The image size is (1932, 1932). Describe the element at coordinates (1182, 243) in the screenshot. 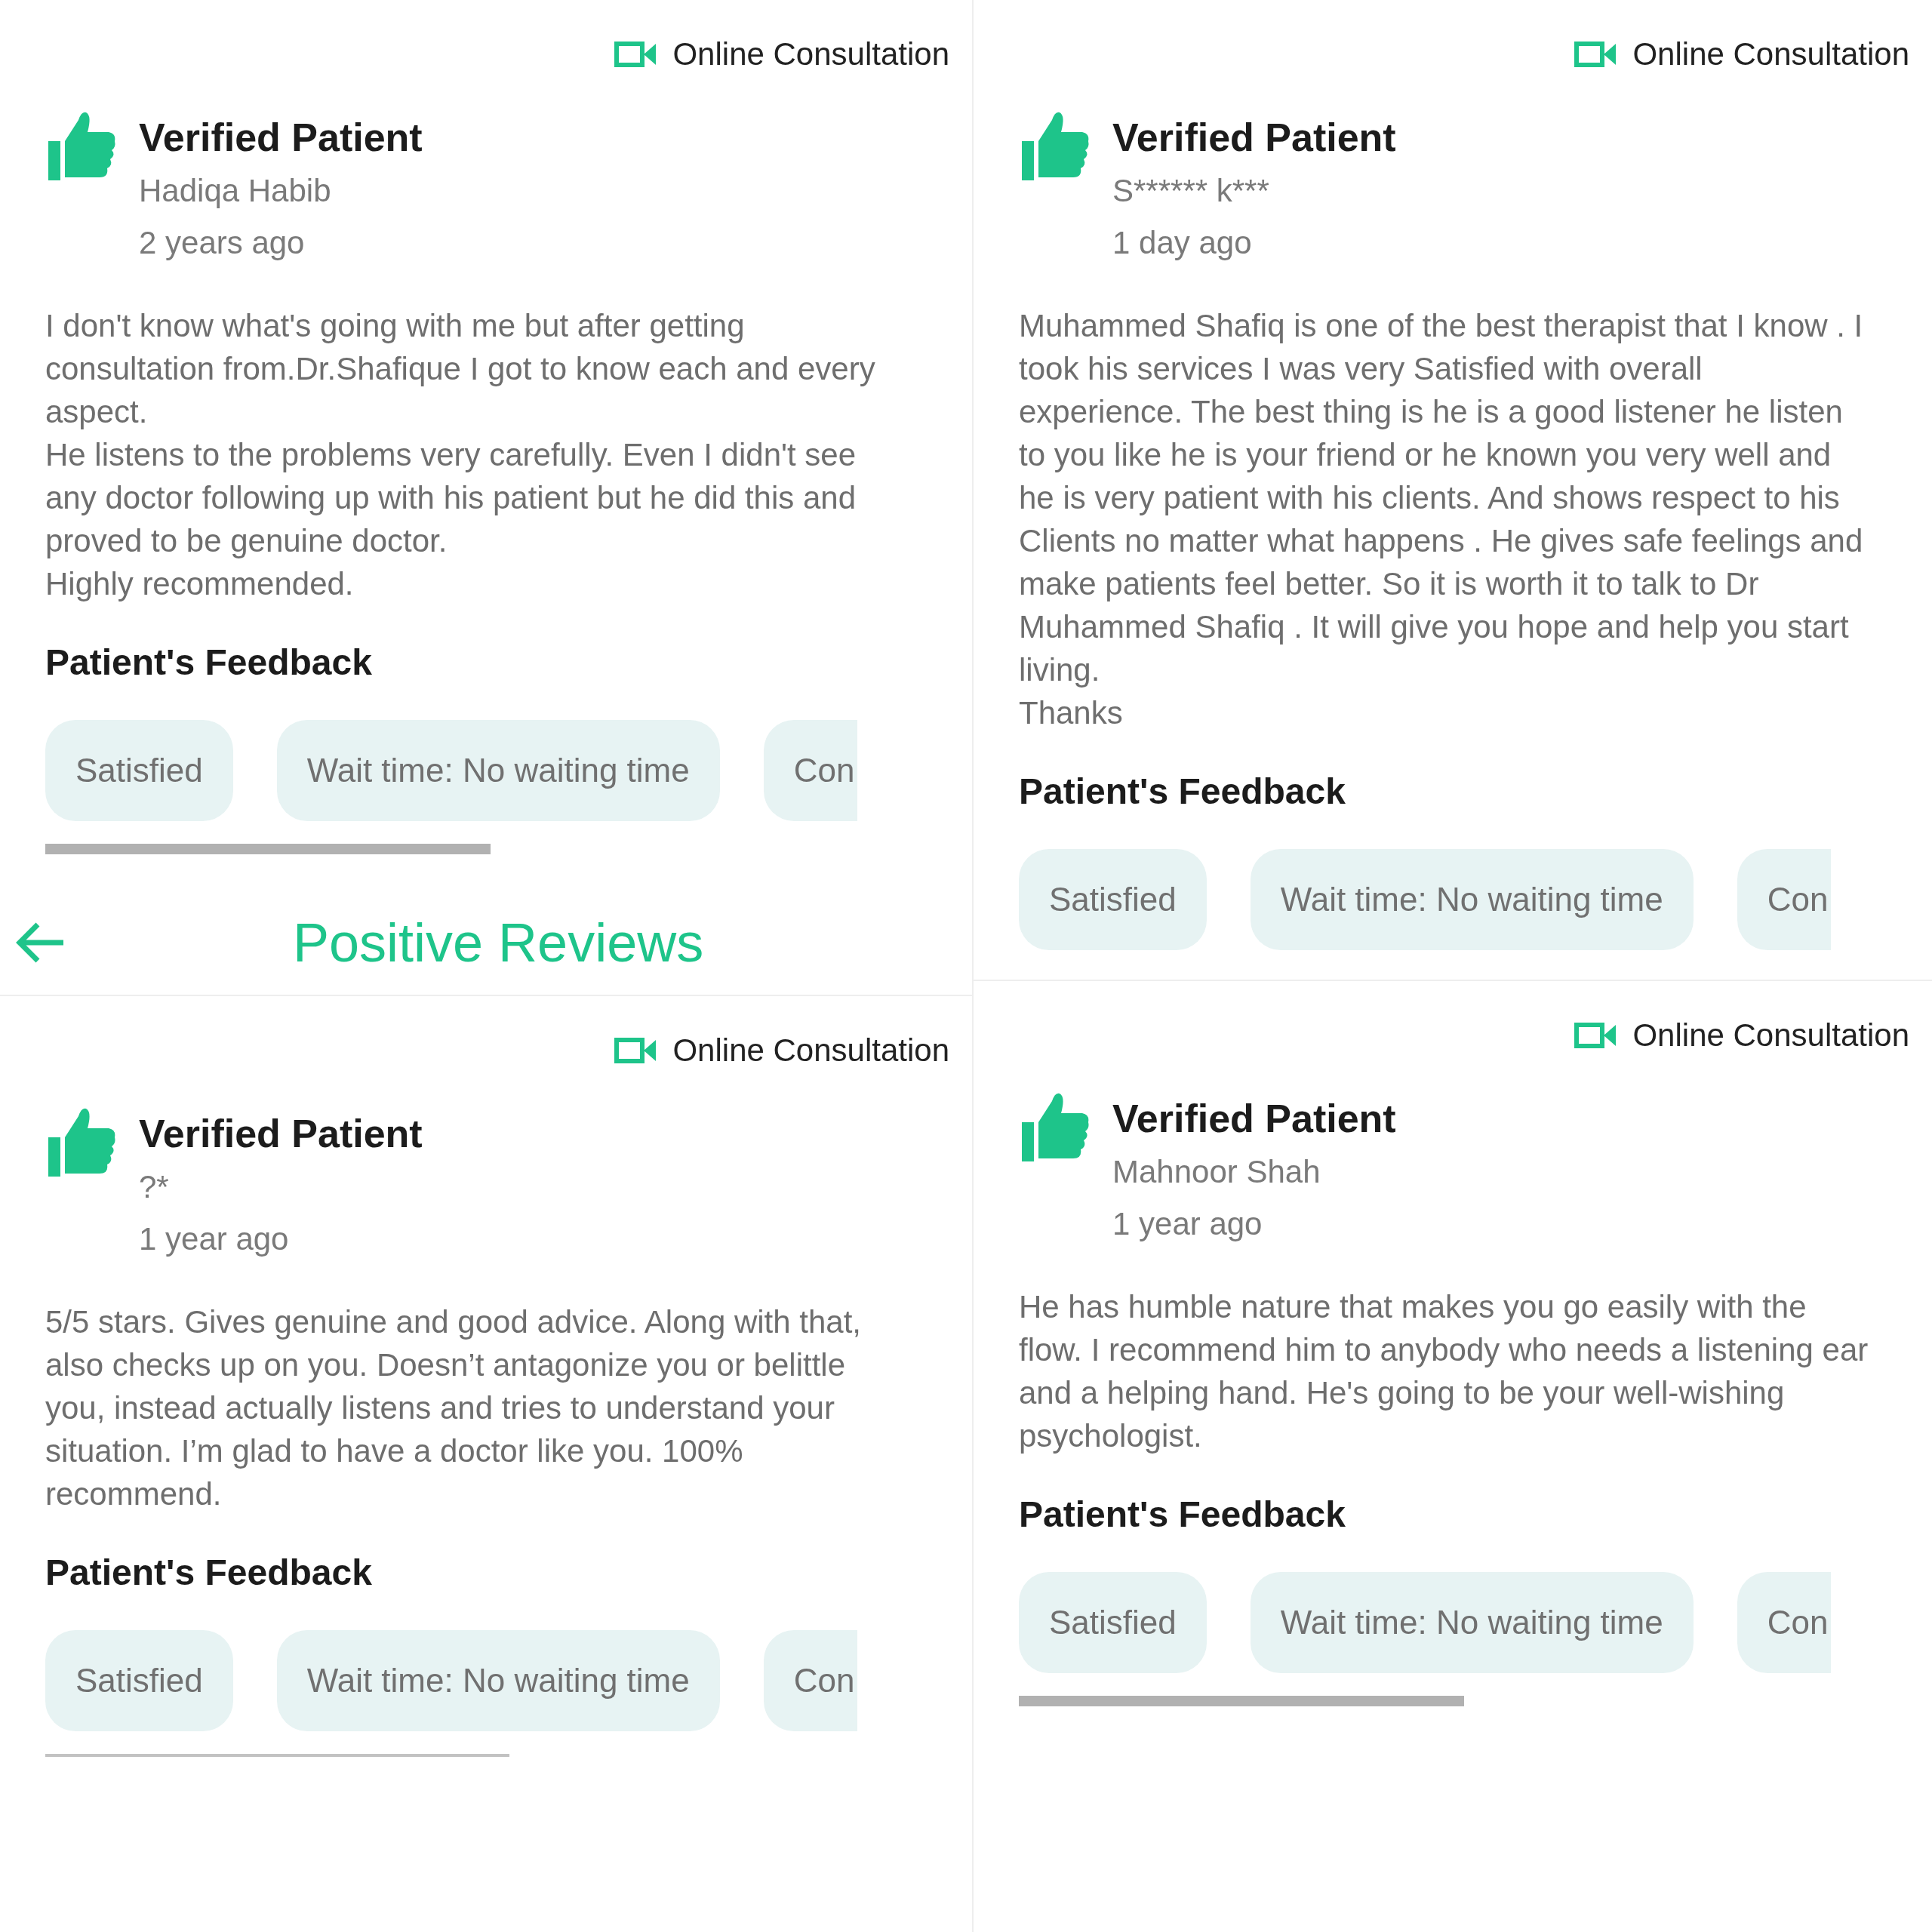

I see `review-time: 1 day ago` at that location.